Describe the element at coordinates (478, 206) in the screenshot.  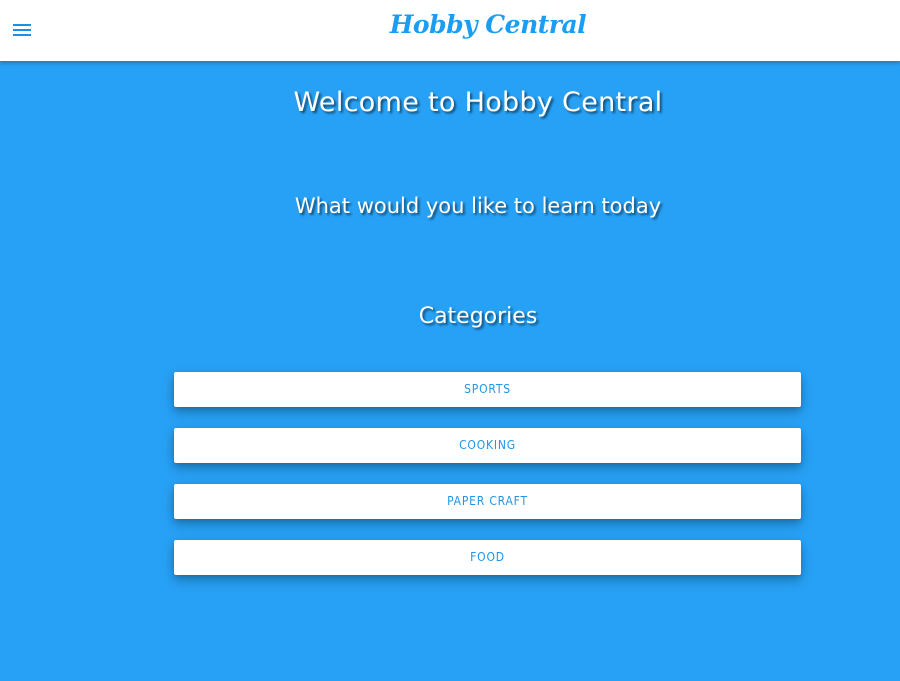
I see `learn-question: What would you like to learn today` at that location.